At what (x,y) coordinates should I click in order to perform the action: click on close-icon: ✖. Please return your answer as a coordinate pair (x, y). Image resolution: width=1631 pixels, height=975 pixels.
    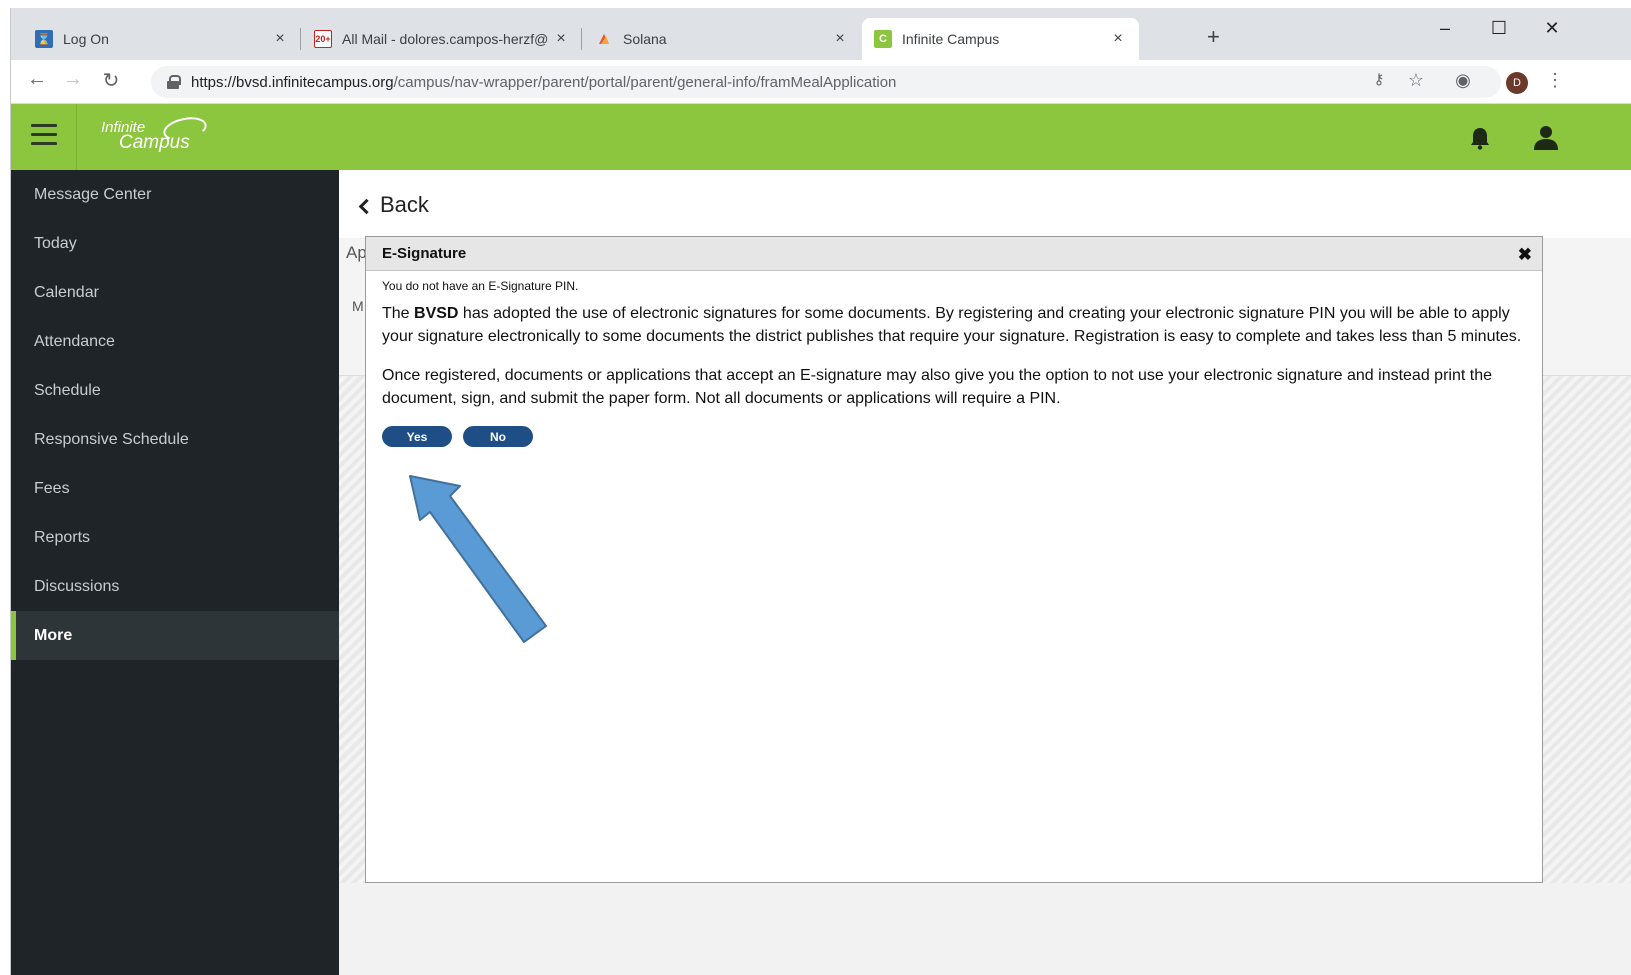
    Looking at the image, I should click on (1525, 255).